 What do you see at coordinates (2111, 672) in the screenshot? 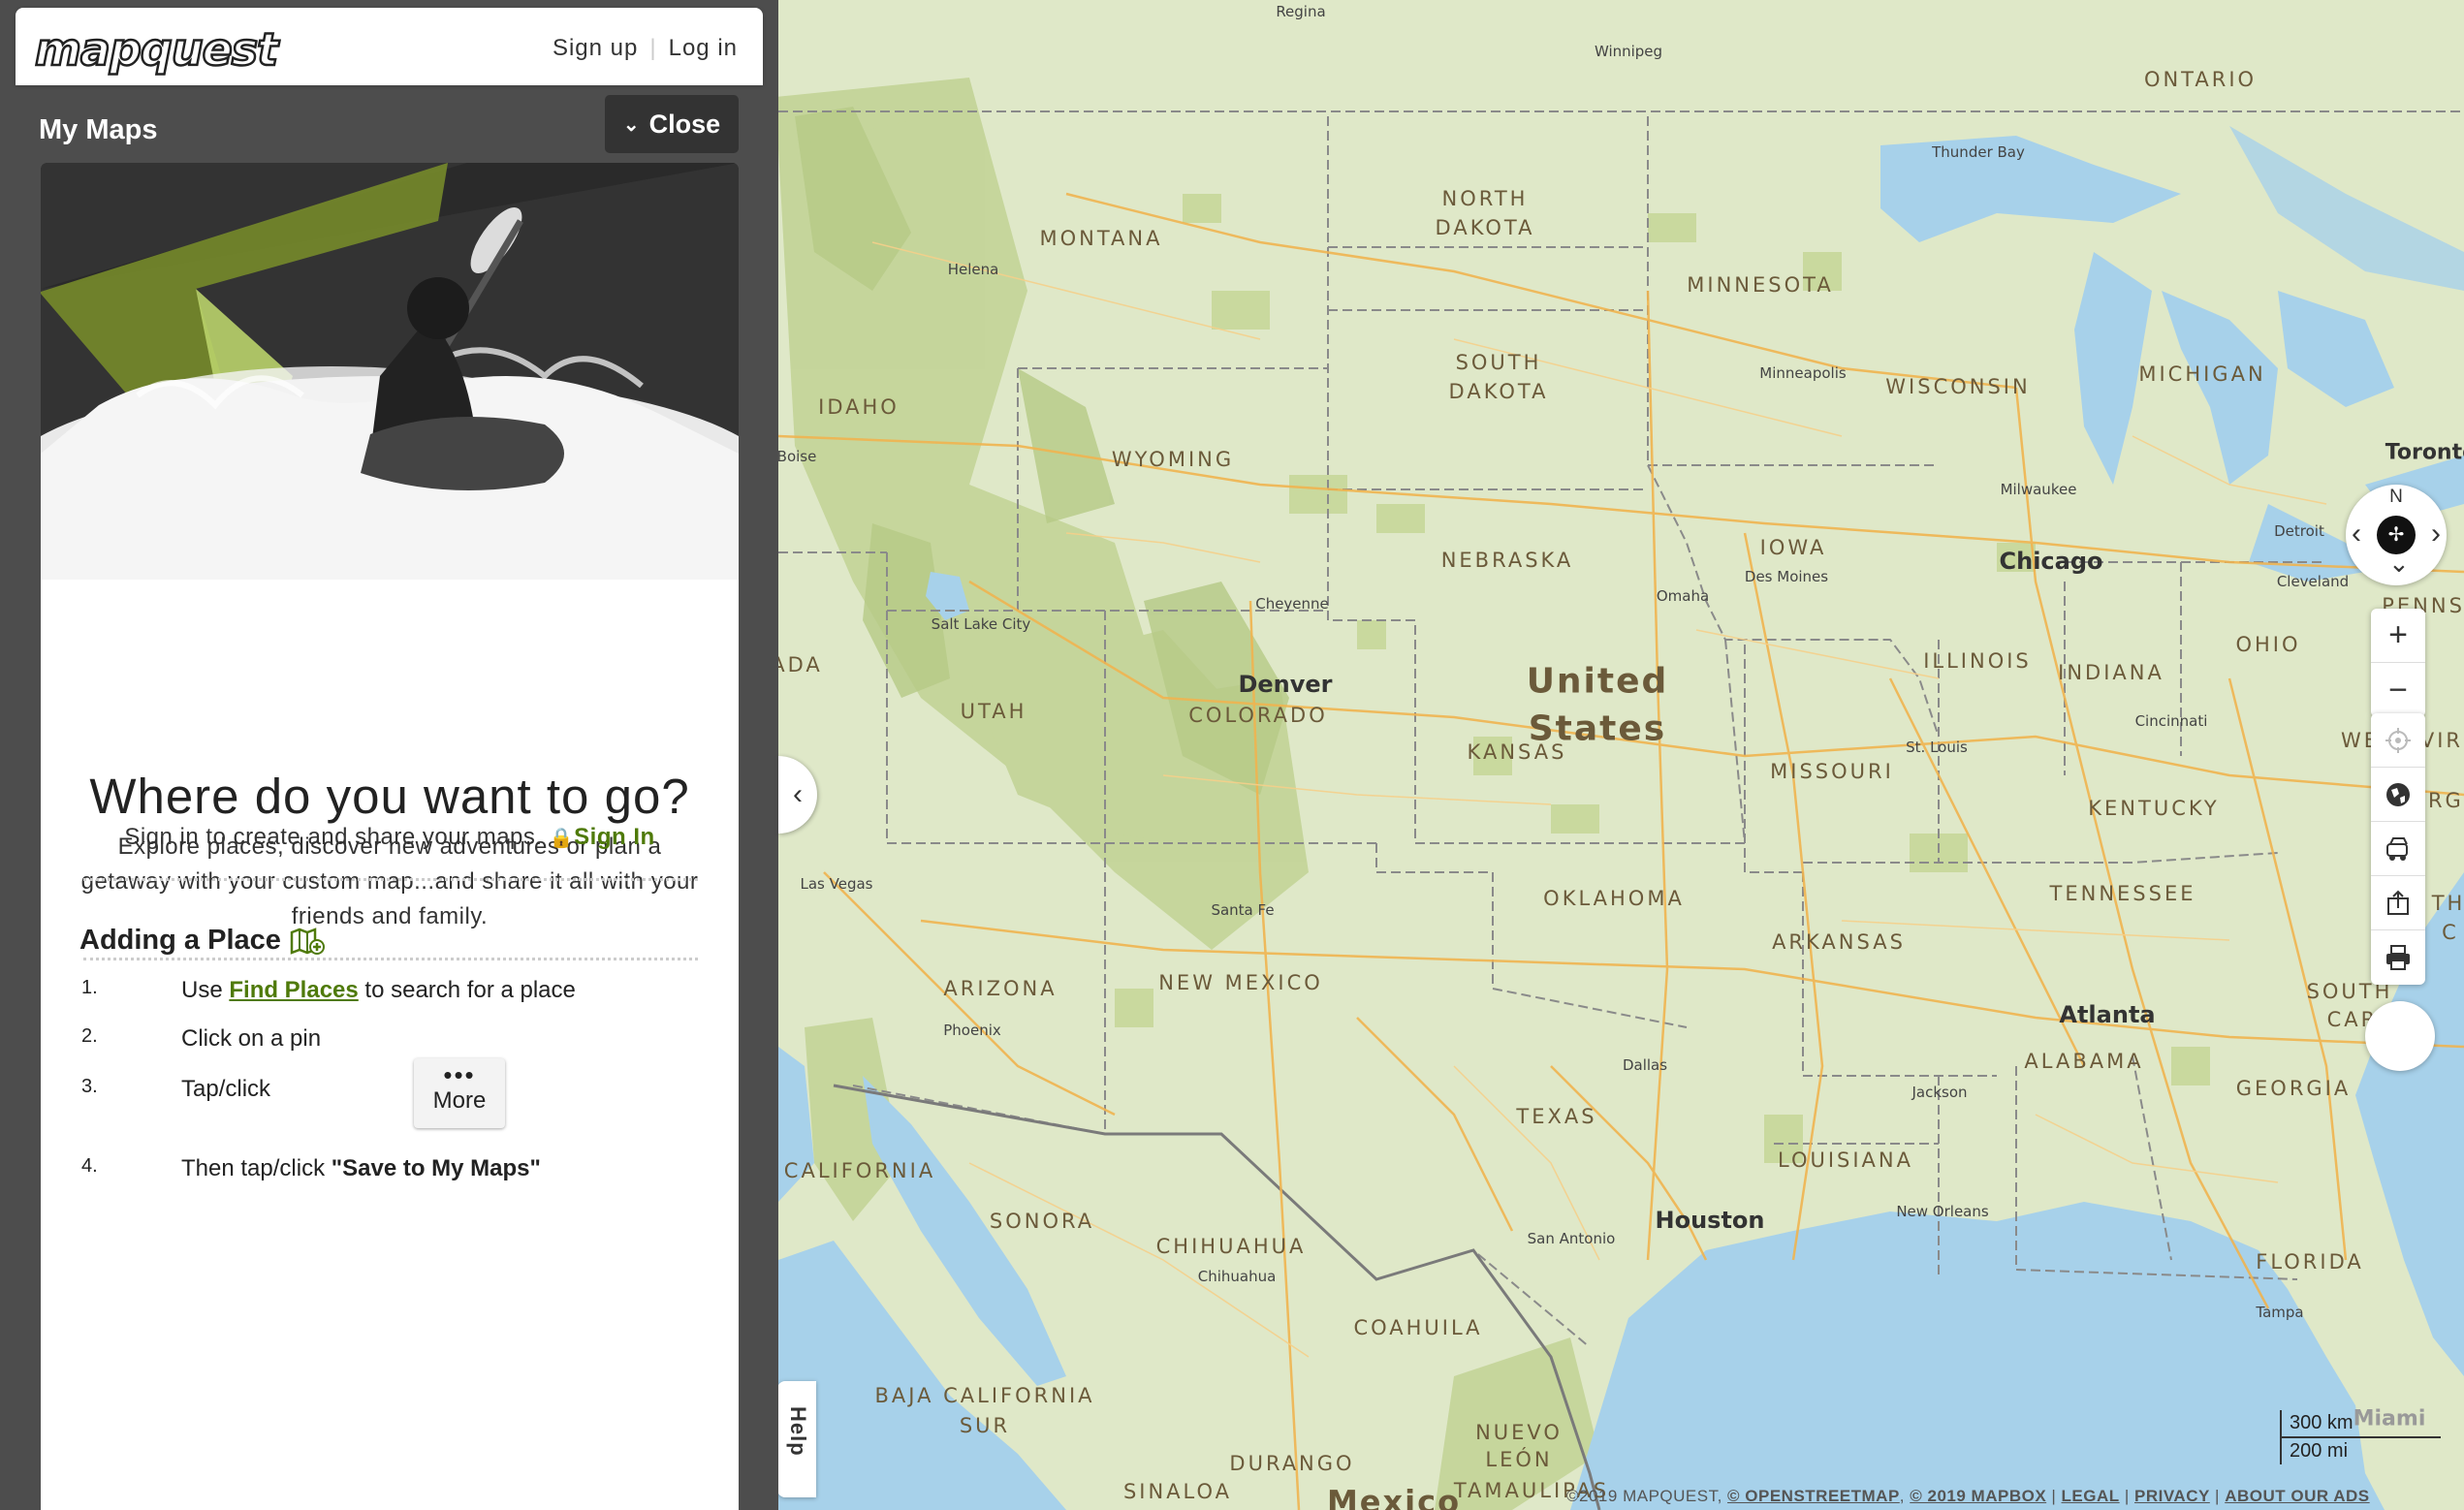
I see `map-label-indiana: INDIANA` at bounding box center [2111, 672].